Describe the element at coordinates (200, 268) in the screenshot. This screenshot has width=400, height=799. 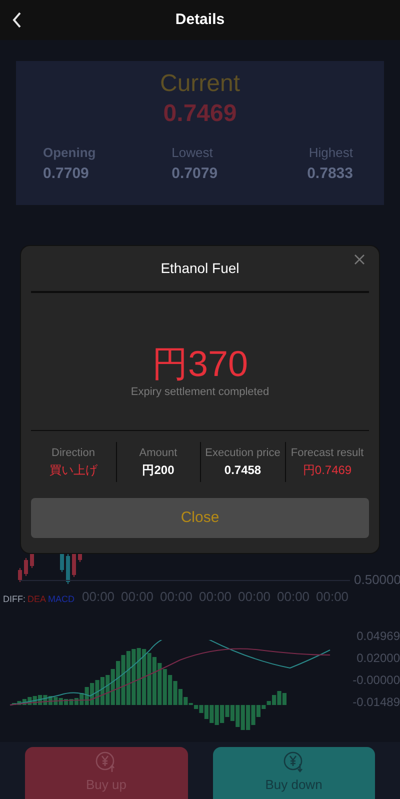
I see `dialog-title: Ethanol Fuel` at that location.